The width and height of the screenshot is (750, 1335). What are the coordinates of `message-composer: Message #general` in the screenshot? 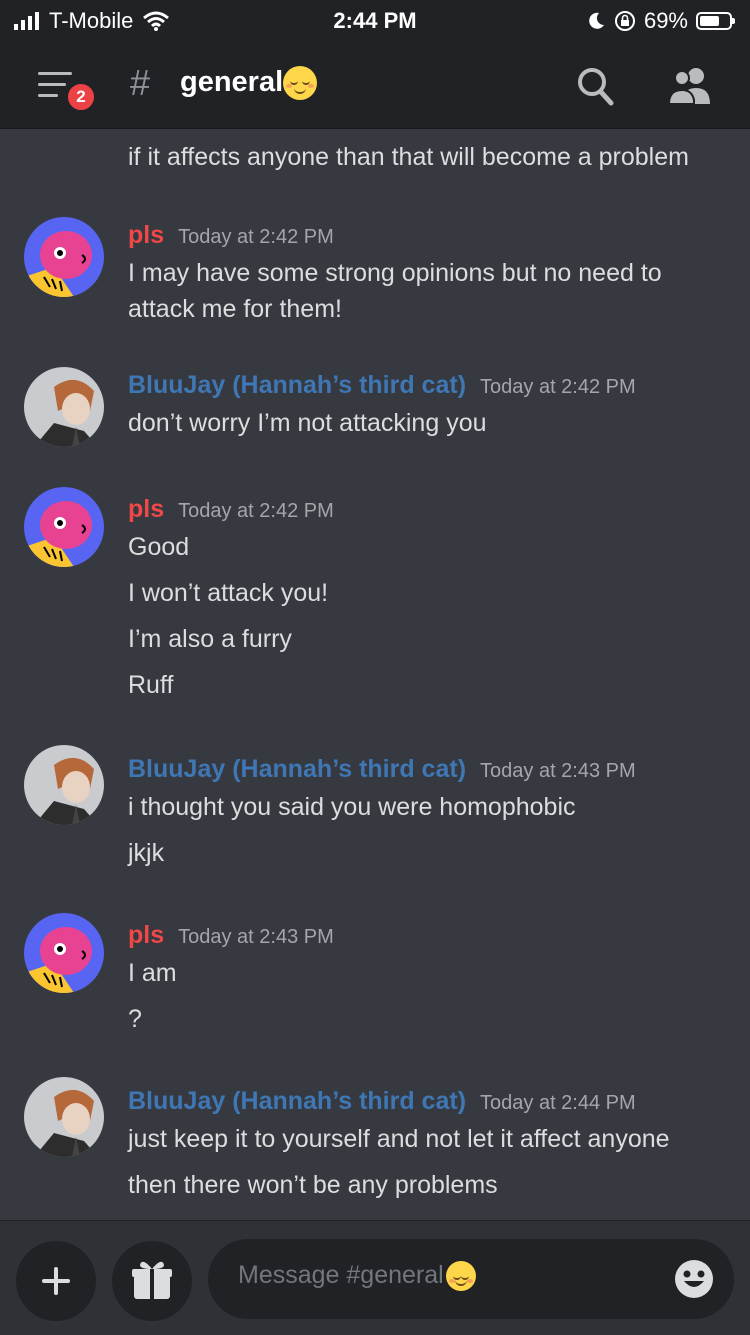 It's located at (375, 1277).